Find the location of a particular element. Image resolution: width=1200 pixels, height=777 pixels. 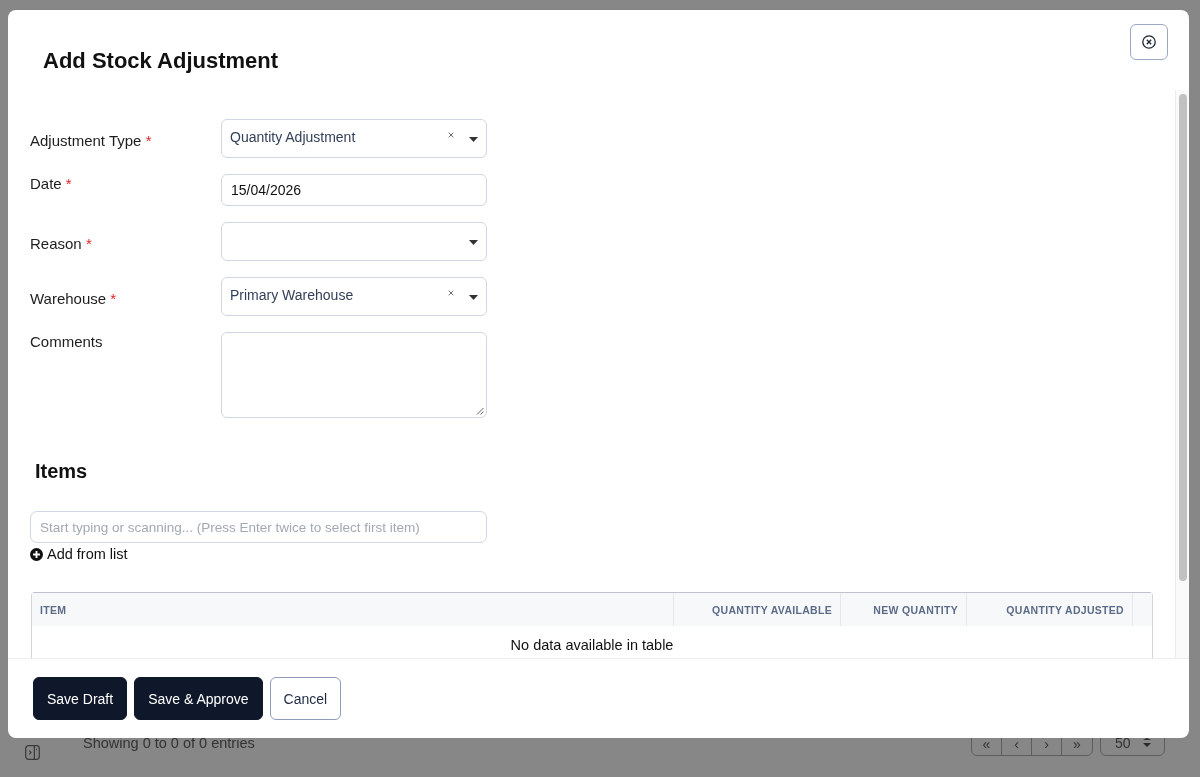

select-field: Quantity Adjustment is located at coordinates (354, 138).